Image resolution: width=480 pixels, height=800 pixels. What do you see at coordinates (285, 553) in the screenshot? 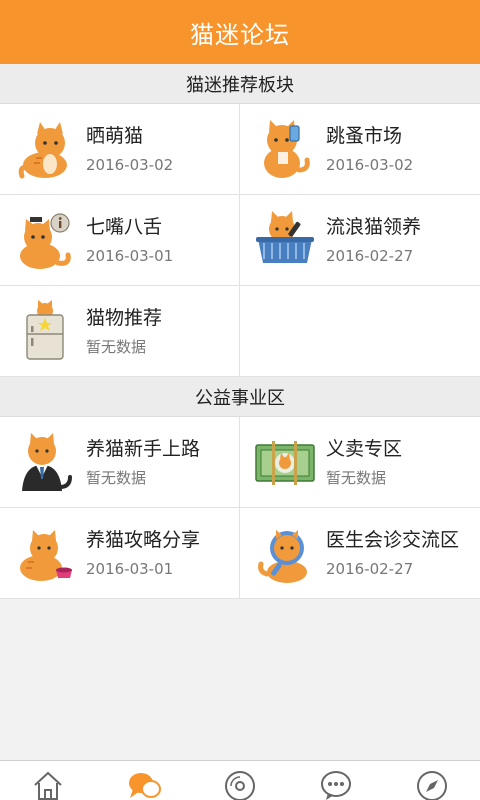
I see `cat-magnifier-icon` at bounding box center [285, 553].